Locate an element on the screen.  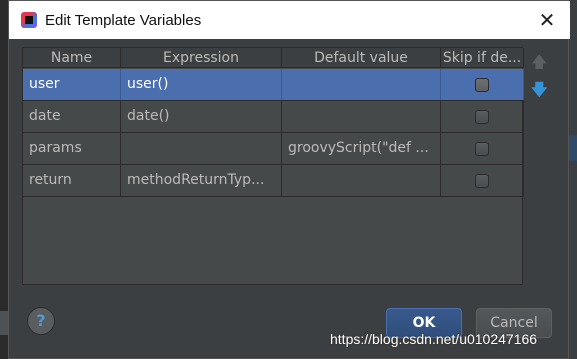
name-cell: user is located at coordinates (72, 84).